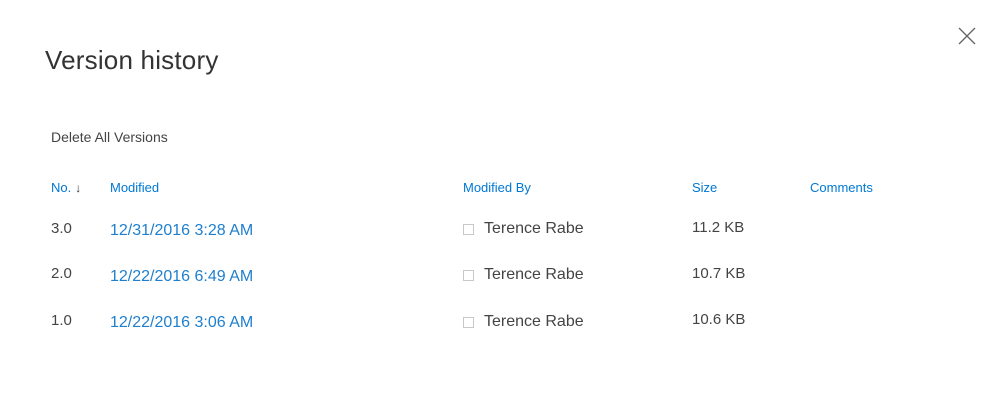 The image size is (995, 412). What do you see at coordinates (181, 277) in the screenshot?
I see `version-modified-link: 12/22/2016 6:49 AM` at bounding box center [181, 277].